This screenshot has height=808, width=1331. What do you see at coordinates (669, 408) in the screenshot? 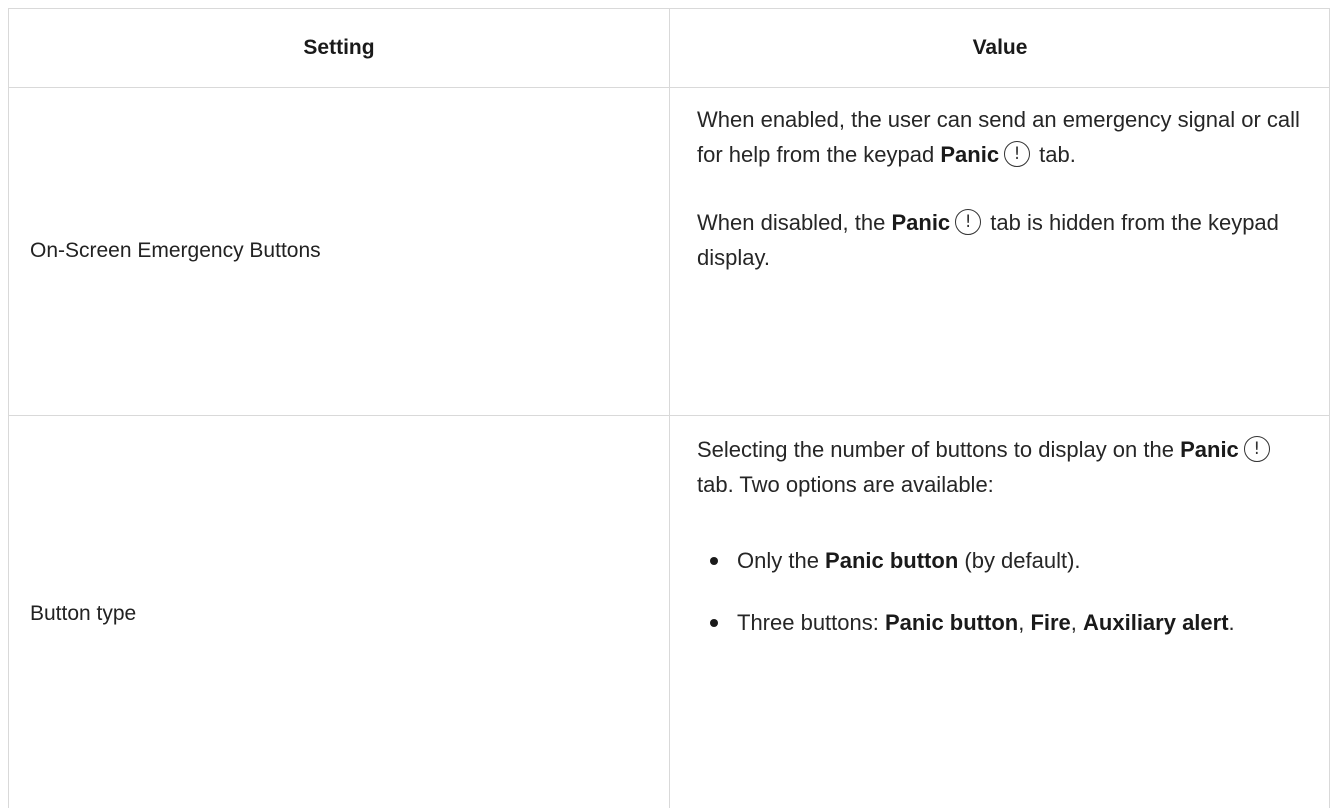
I see `column-divider` at bounding box center [669, 408].